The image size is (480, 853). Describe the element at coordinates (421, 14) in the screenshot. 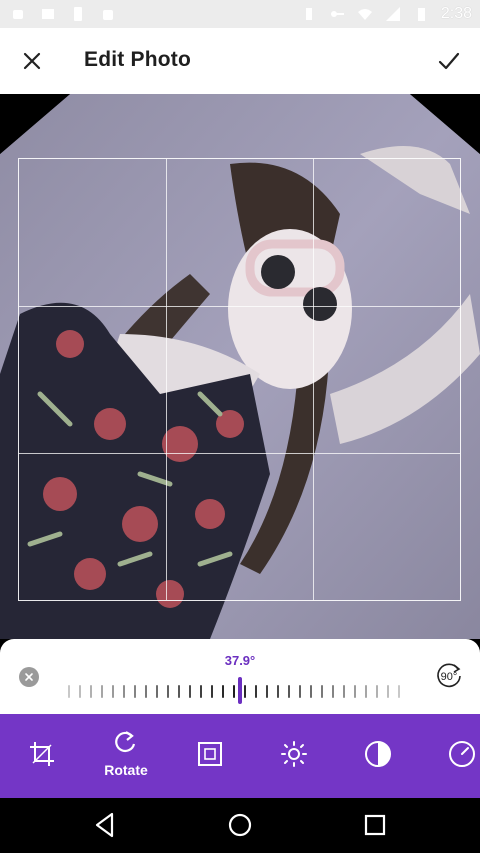

I see `battery-icon` at that location.